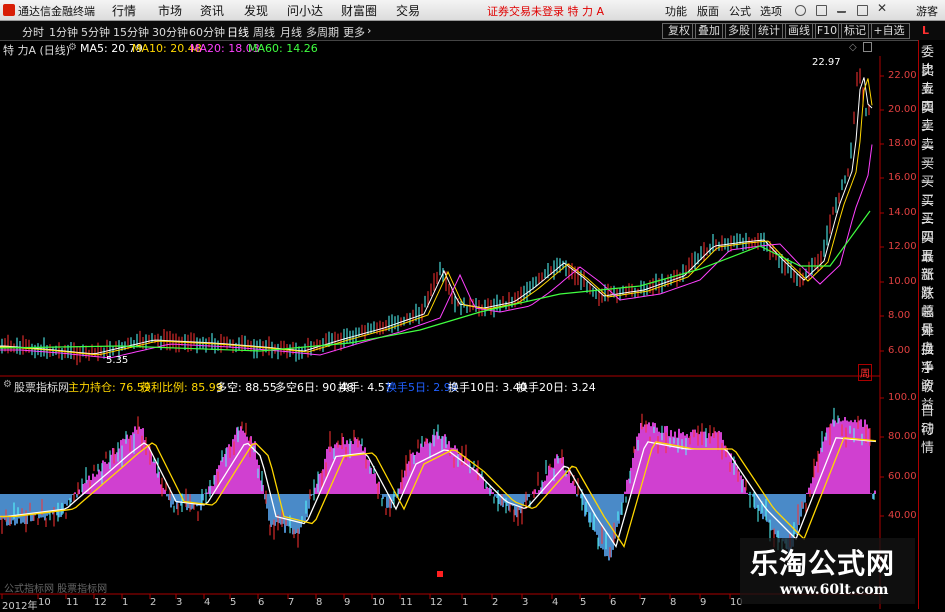  What do you see at coordinates (359, 10) in the screenshot?
I see `menu-caifuquan: 财富圈` at bounding box center [359, 10].